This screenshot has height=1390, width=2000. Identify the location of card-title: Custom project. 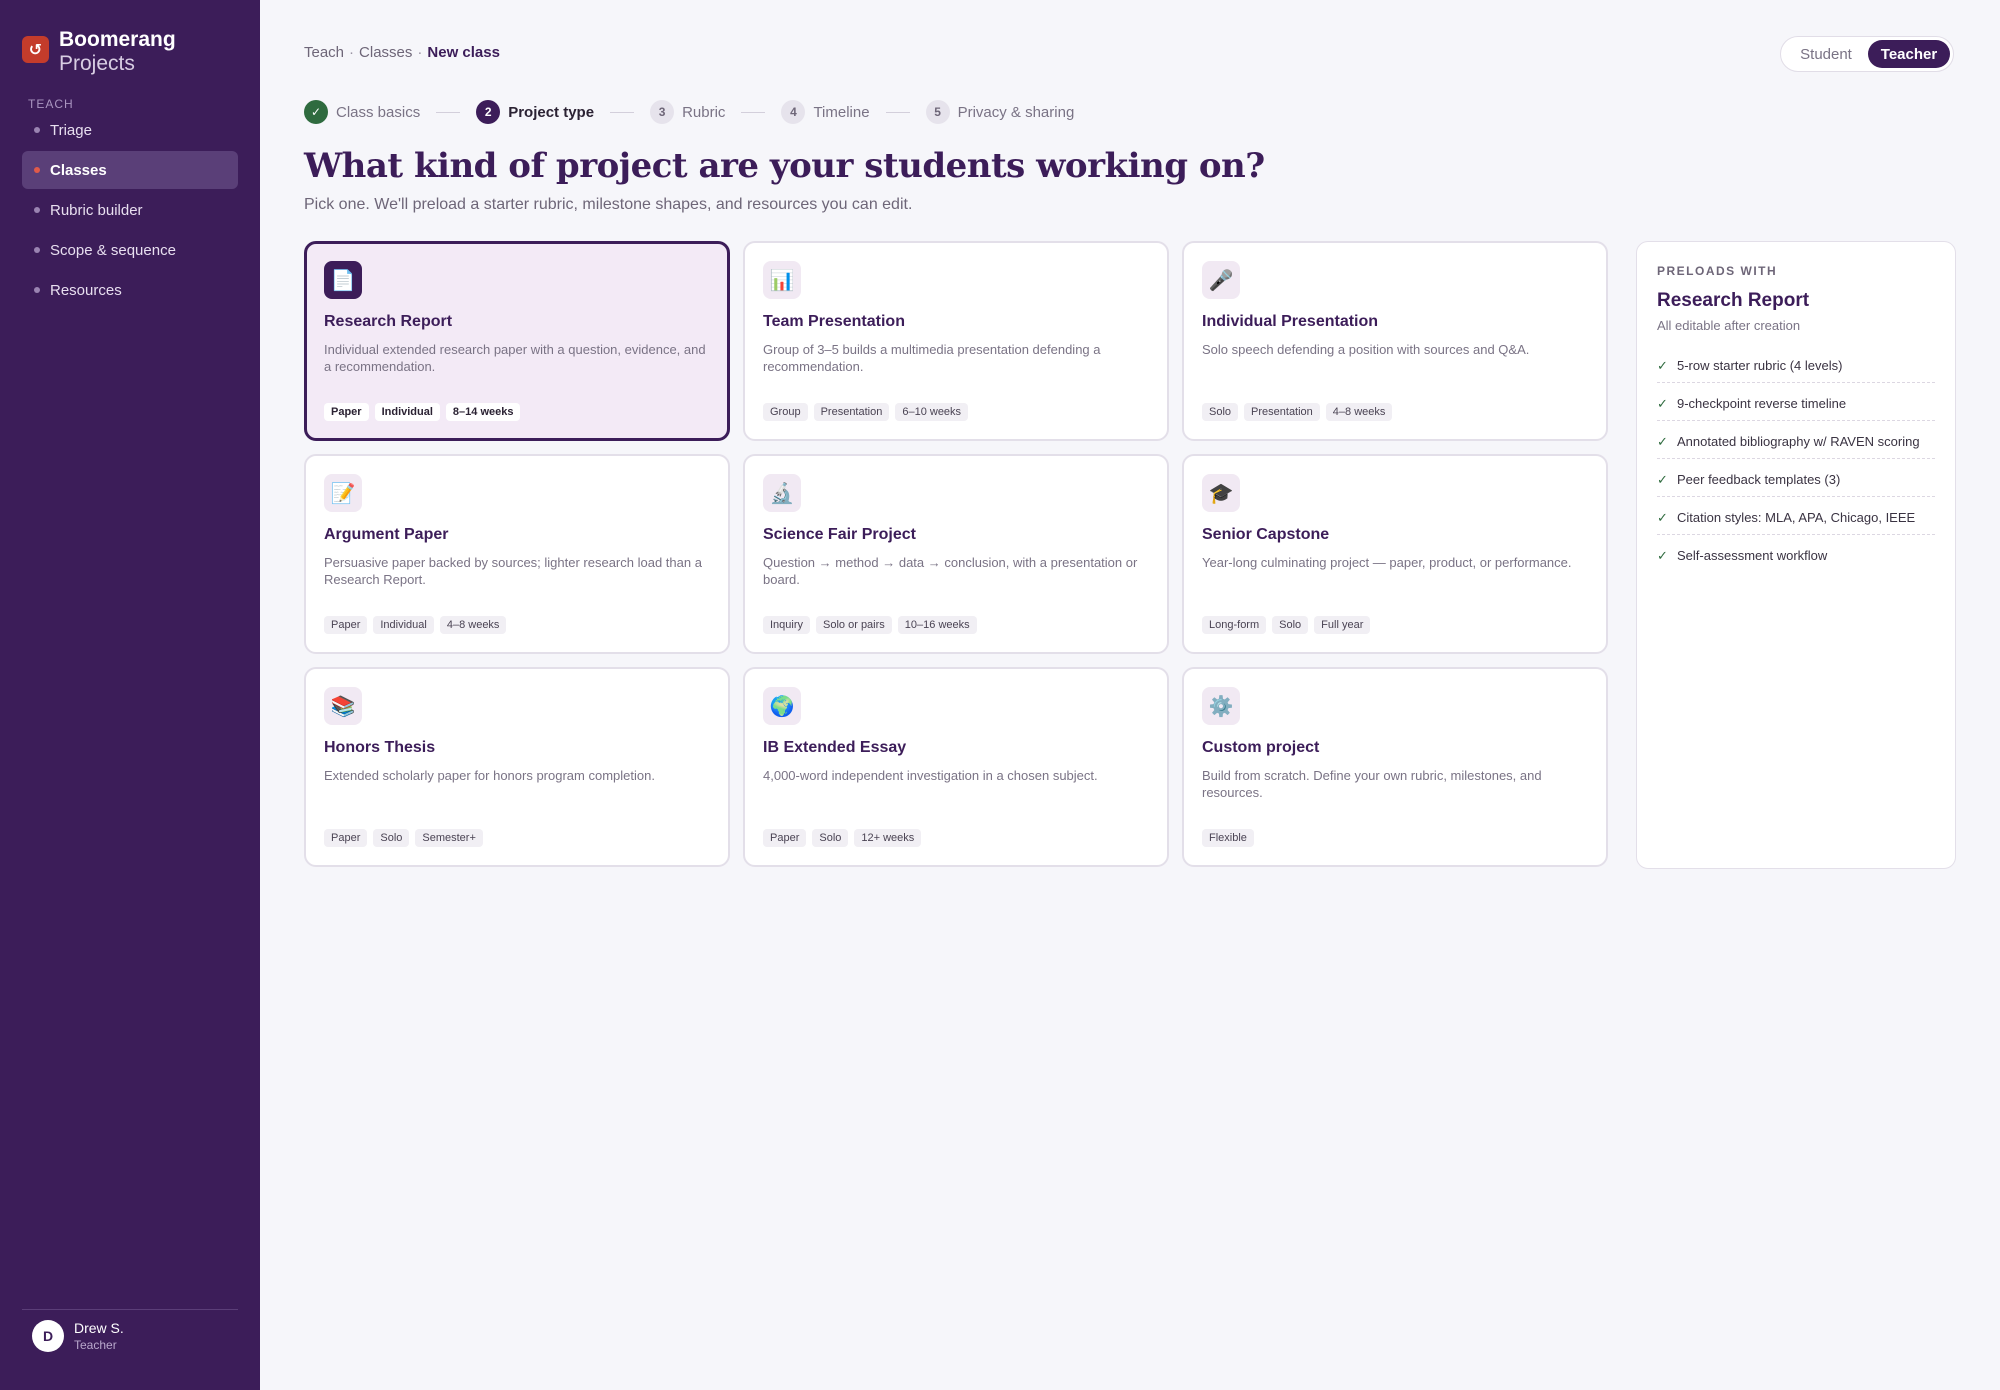
(1261, 747).